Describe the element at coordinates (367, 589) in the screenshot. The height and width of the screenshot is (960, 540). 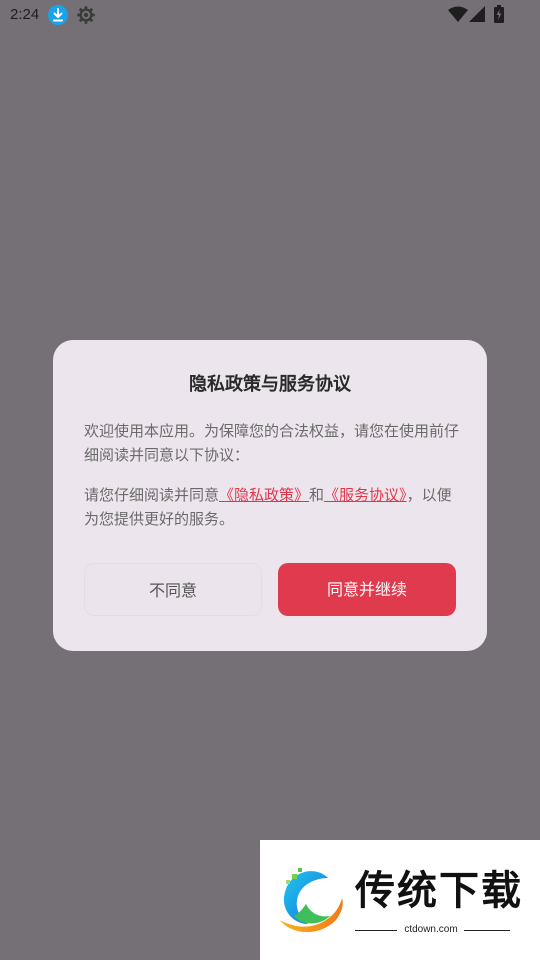
I see `agree-continue-button: 同意并继续` at that location.